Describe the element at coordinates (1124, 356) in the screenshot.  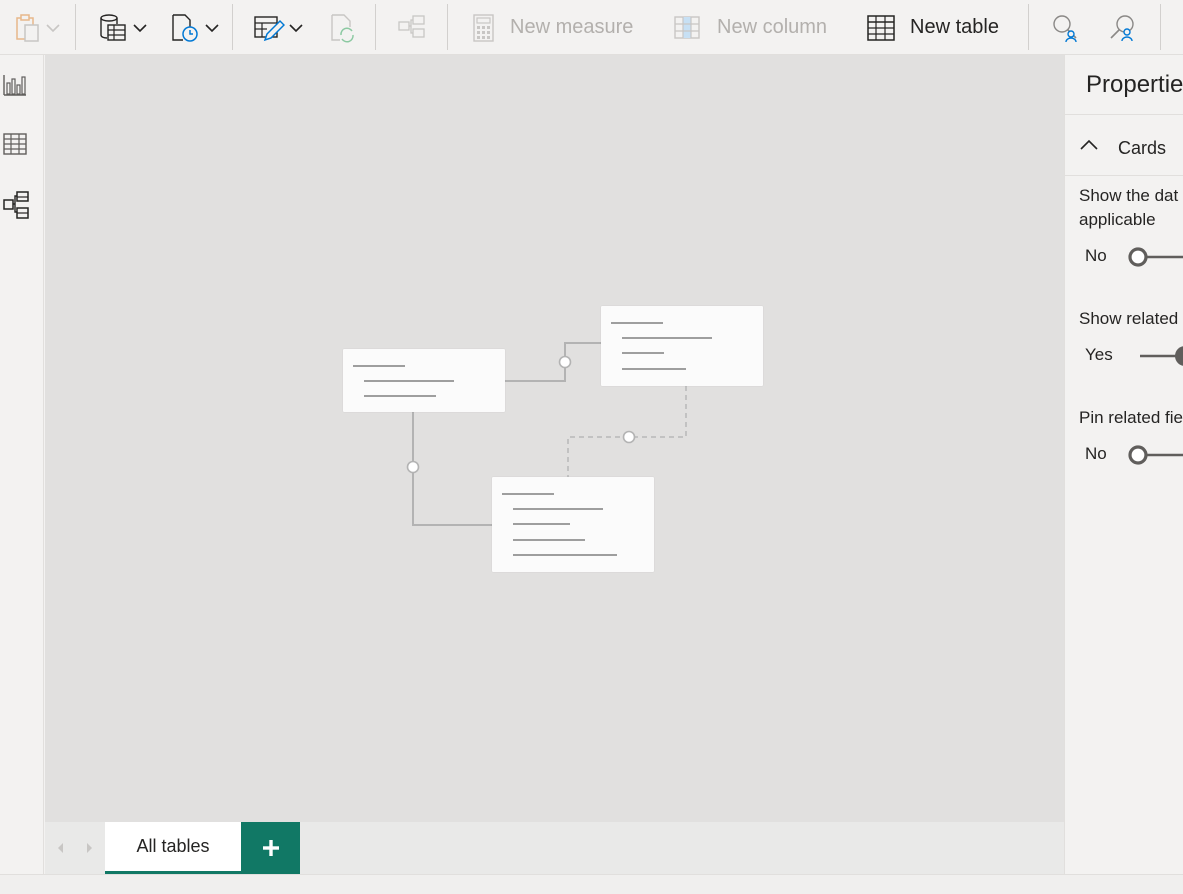
I see `show-related-toggle-row: Yes` at that location.